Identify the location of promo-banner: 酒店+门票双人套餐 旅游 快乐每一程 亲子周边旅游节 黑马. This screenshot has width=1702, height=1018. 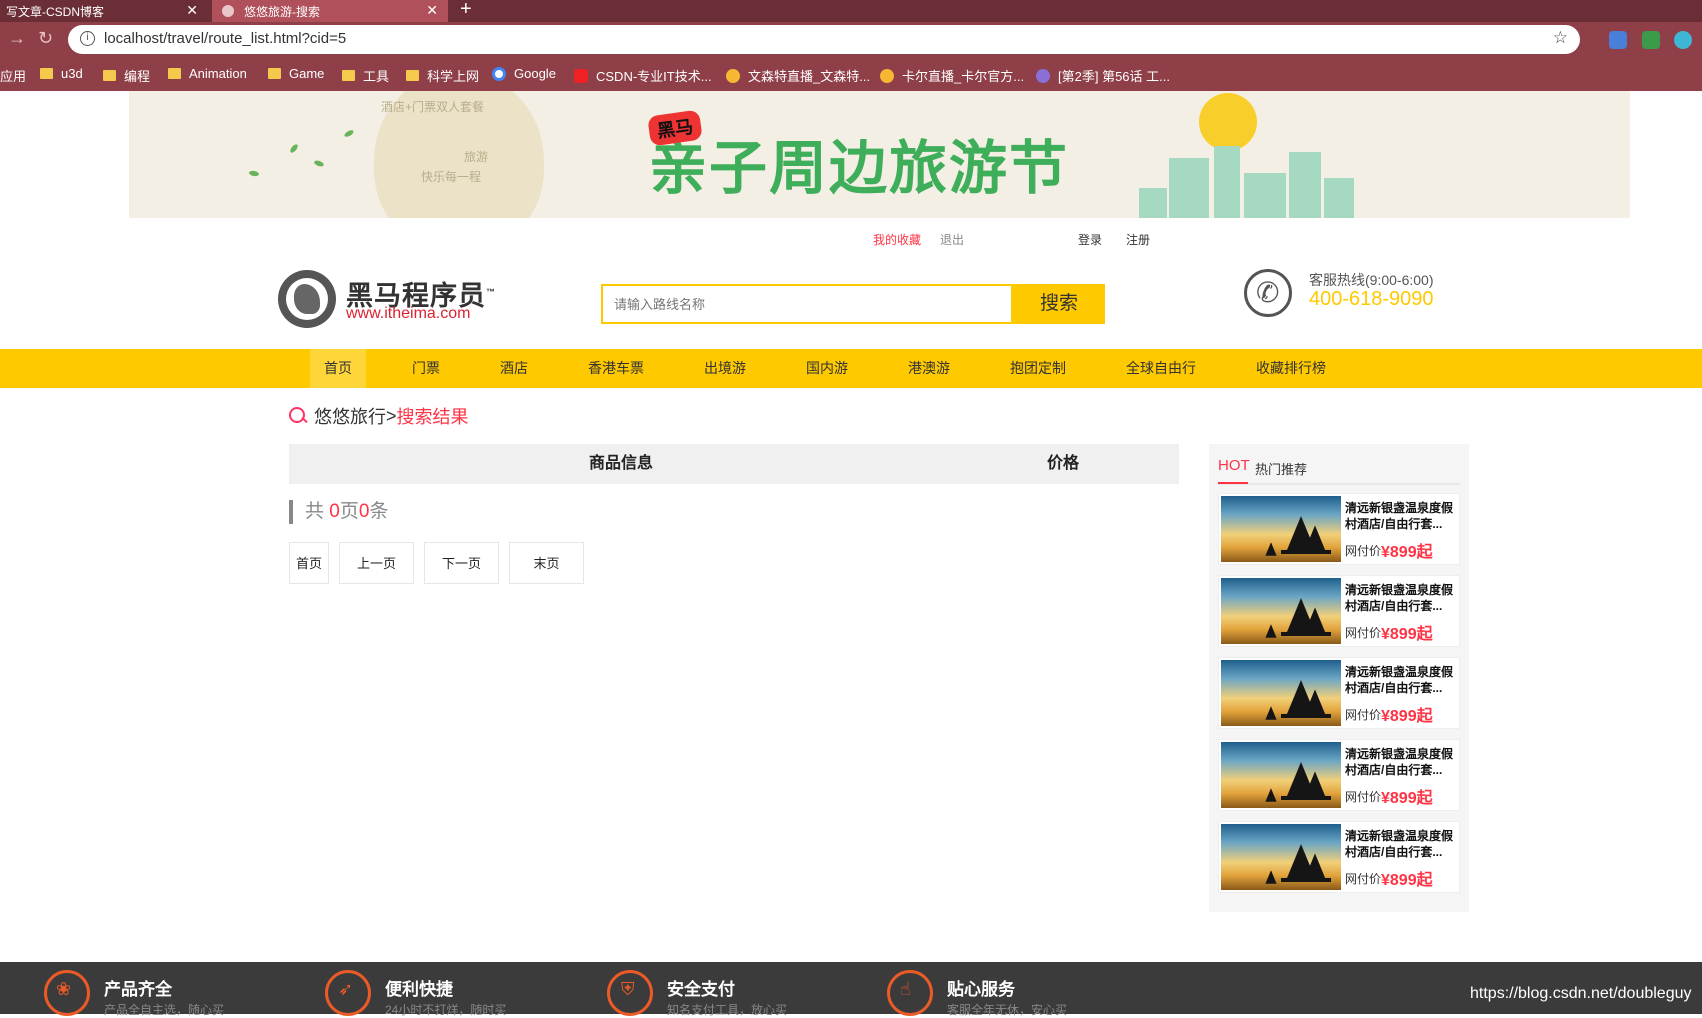
(879, 154).